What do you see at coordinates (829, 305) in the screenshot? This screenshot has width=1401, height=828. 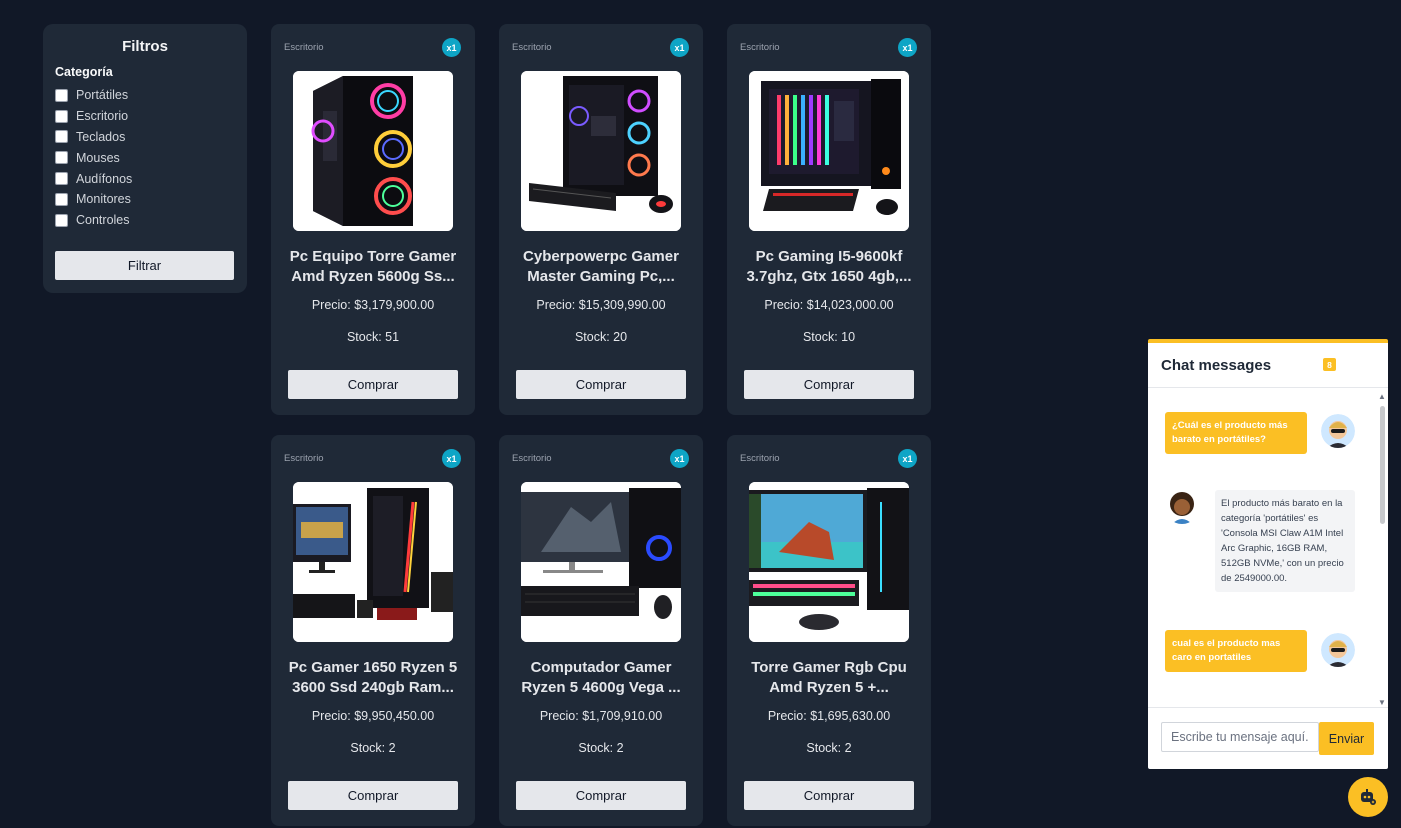 I see `product-price: Precio: $14,023,000.00` at bounding box center [829, 305].